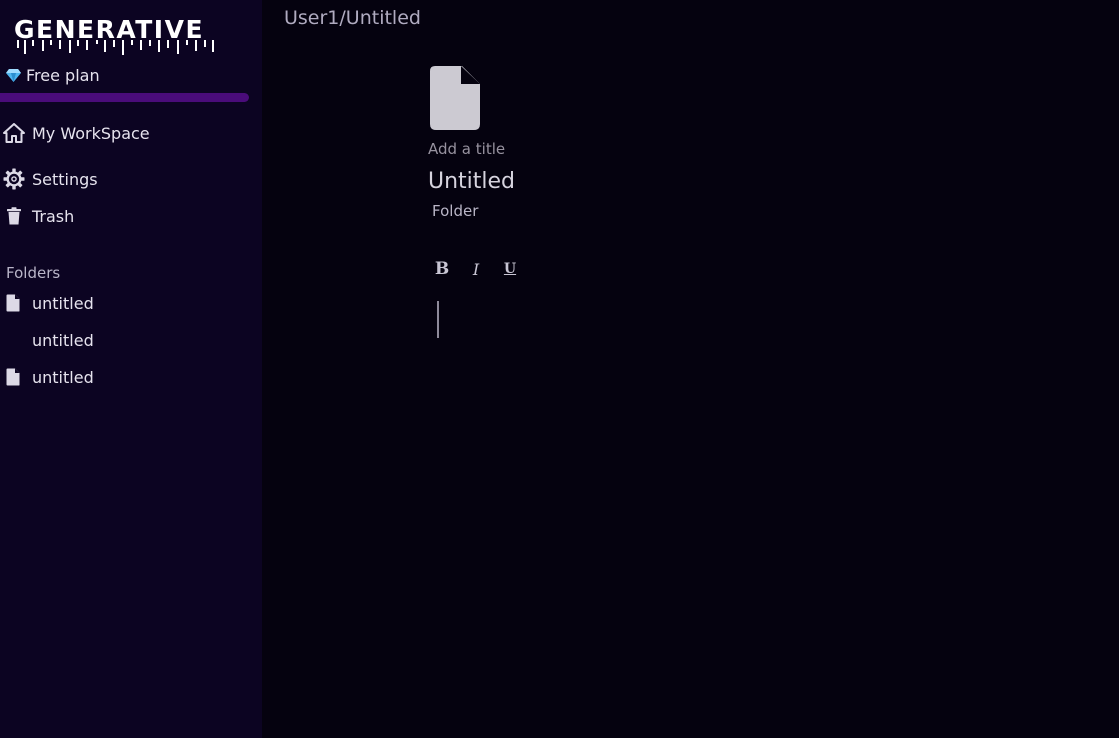  Describe the element at coordinates (14, 179) in the screenshot. I see `gear-icon` at that location.